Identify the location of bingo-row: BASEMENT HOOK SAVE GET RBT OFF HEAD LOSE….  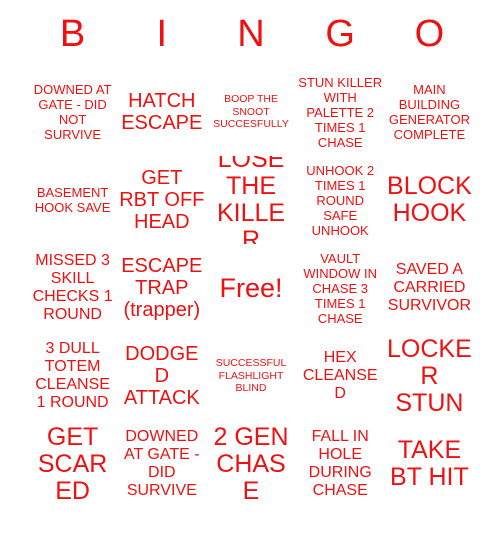
(251, 200).